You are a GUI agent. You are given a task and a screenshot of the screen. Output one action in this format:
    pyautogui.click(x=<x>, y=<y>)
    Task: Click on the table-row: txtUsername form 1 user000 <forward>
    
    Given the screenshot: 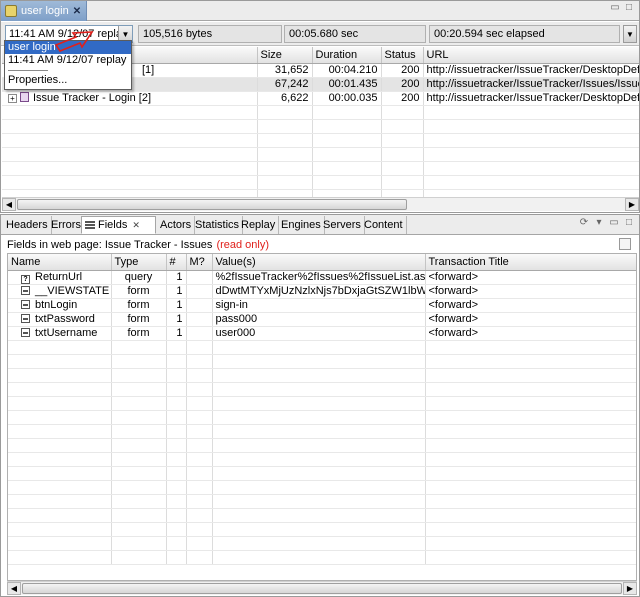 What is the action you would take?
    pyautogui.click(x=322, y=333)
    